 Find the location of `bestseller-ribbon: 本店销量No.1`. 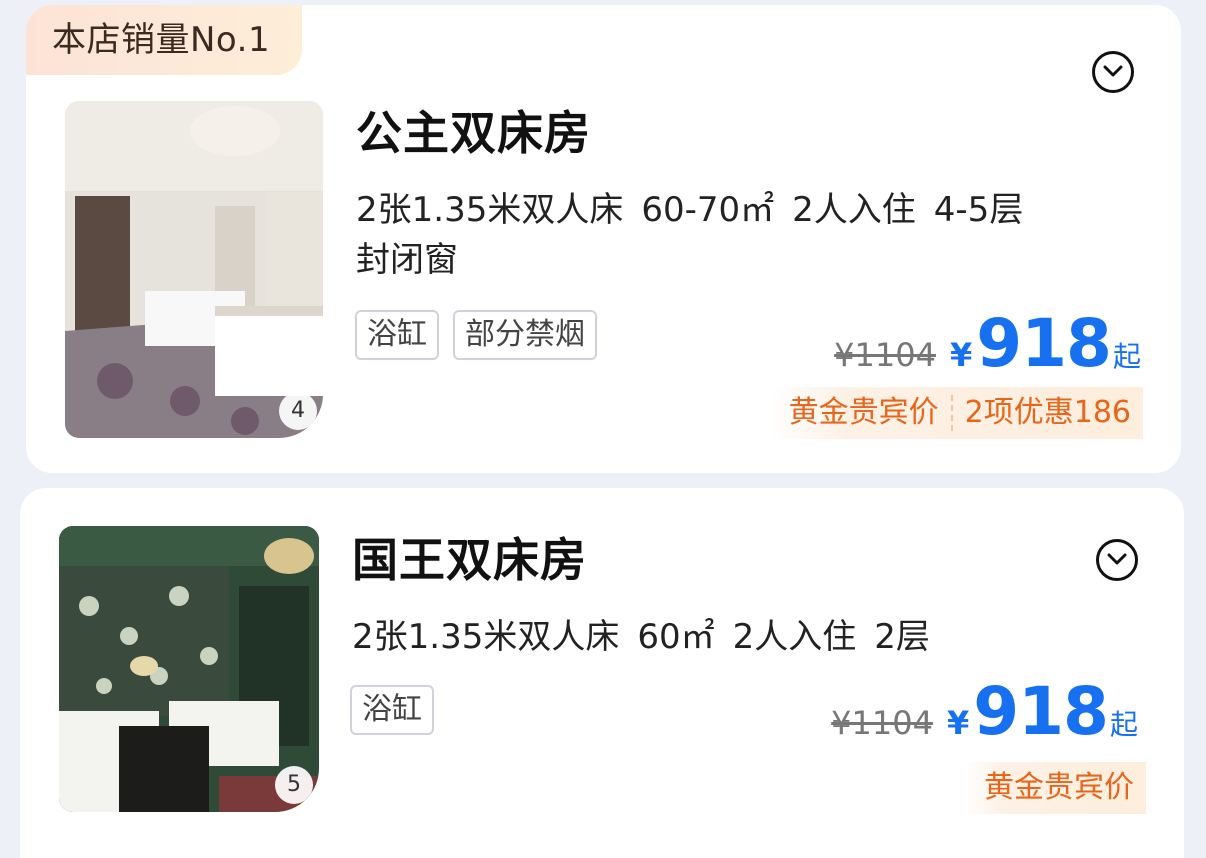

bestseller-ribbon: 本店销量No.1 is located at coordinates (164, 40).